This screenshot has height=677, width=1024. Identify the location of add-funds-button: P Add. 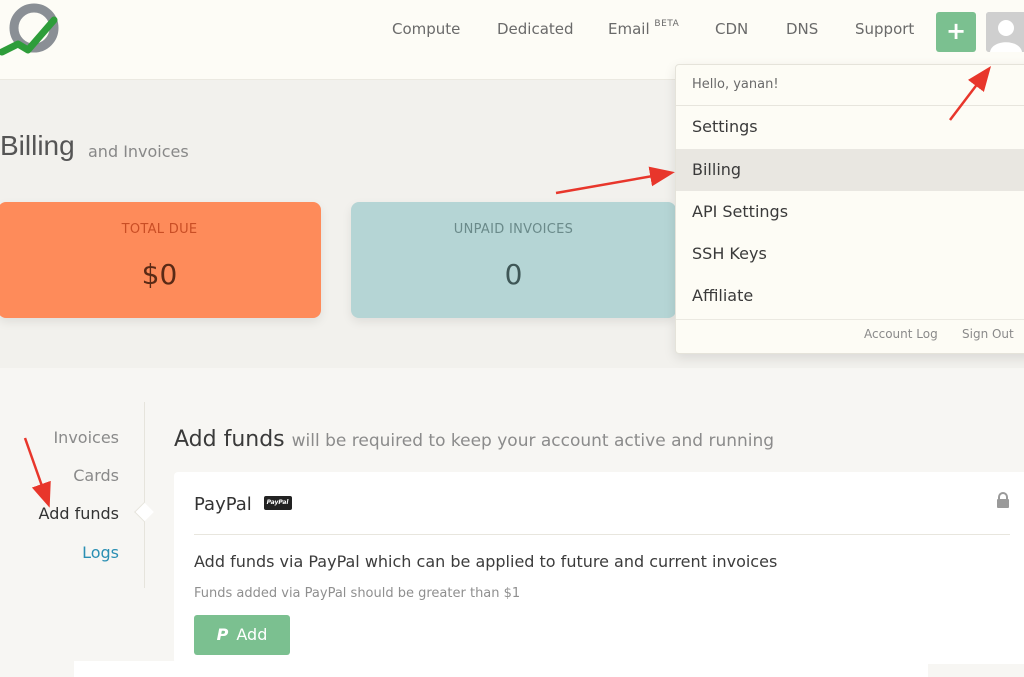
(242, 635).